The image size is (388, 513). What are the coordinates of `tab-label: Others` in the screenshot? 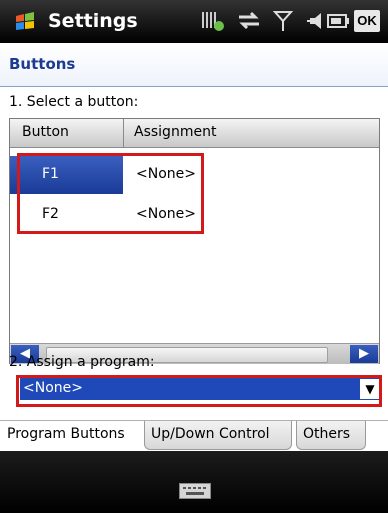 It's located at (327, 434).